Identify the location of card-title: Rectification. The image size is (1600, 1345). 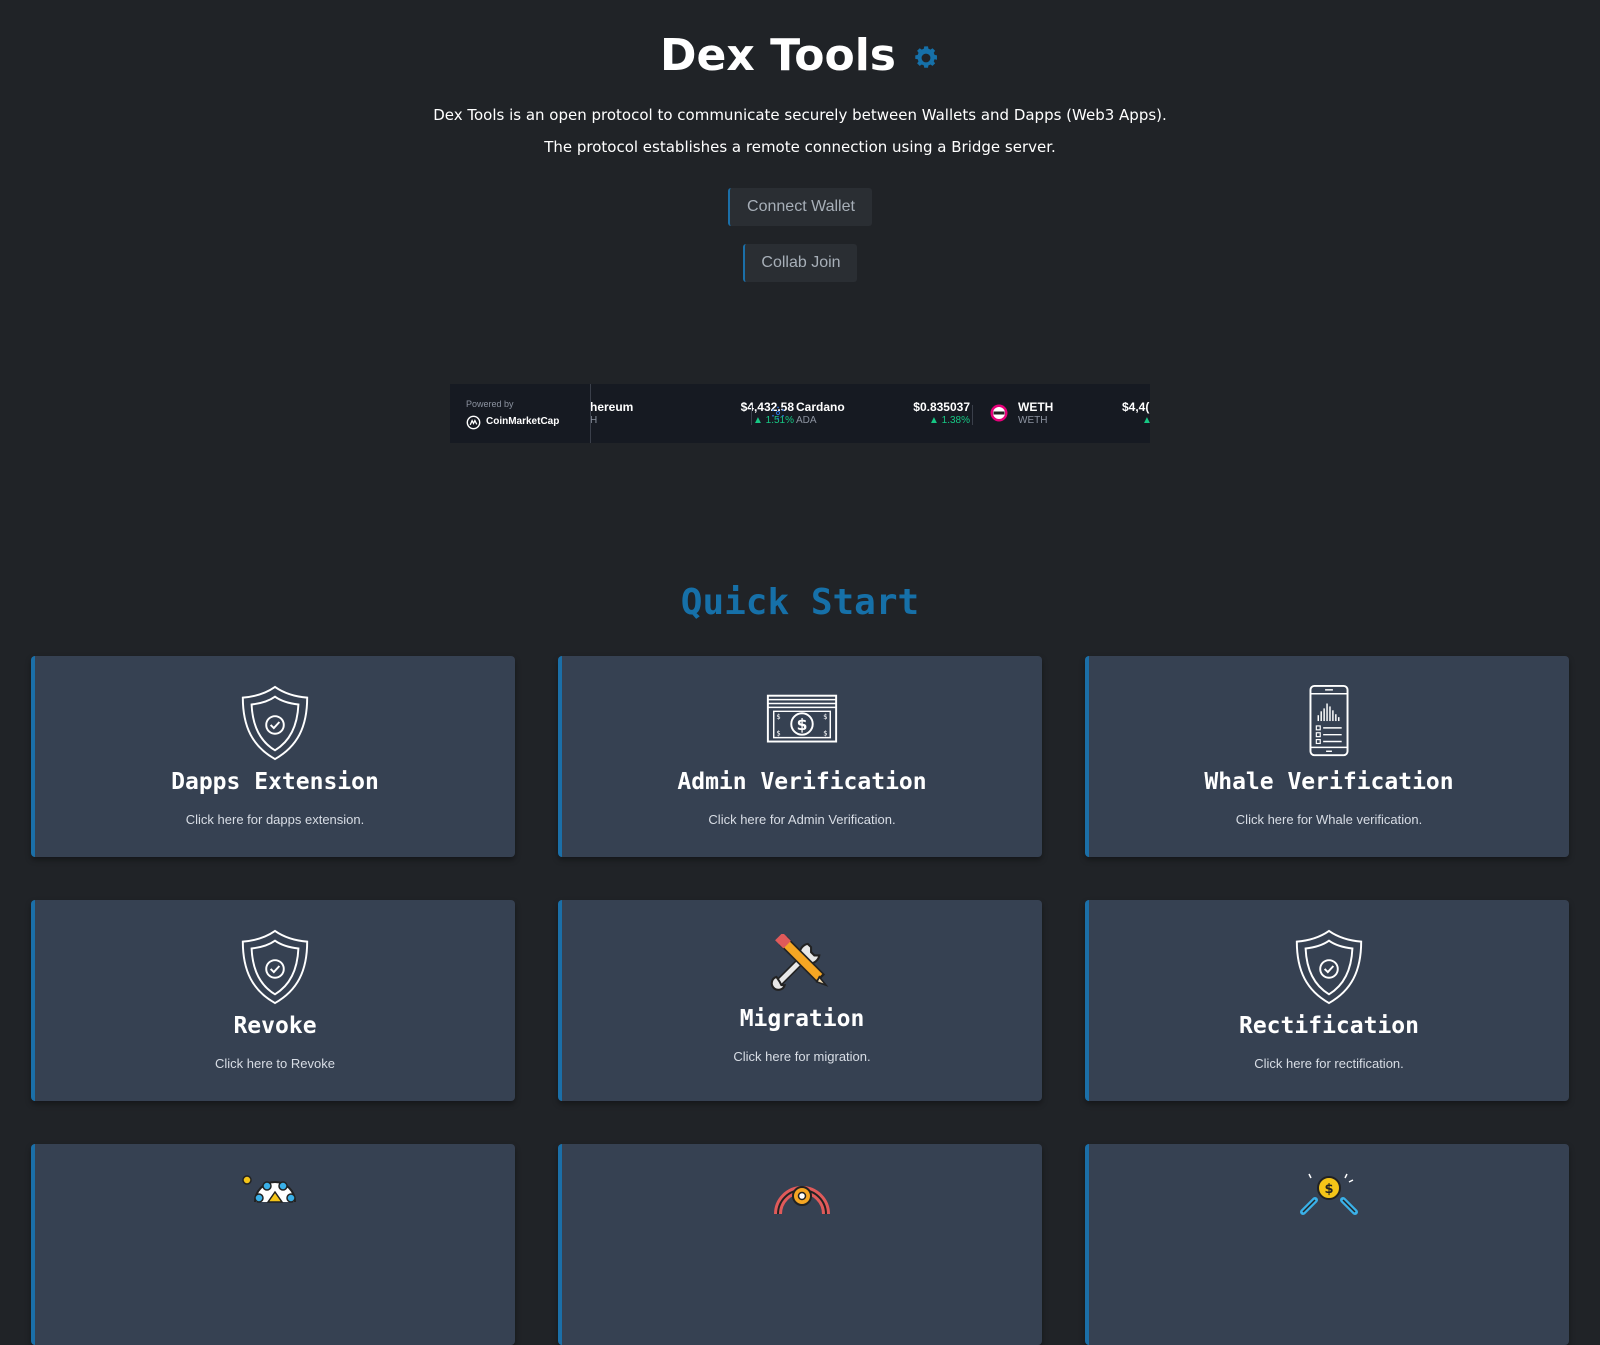
(1328, 1026).